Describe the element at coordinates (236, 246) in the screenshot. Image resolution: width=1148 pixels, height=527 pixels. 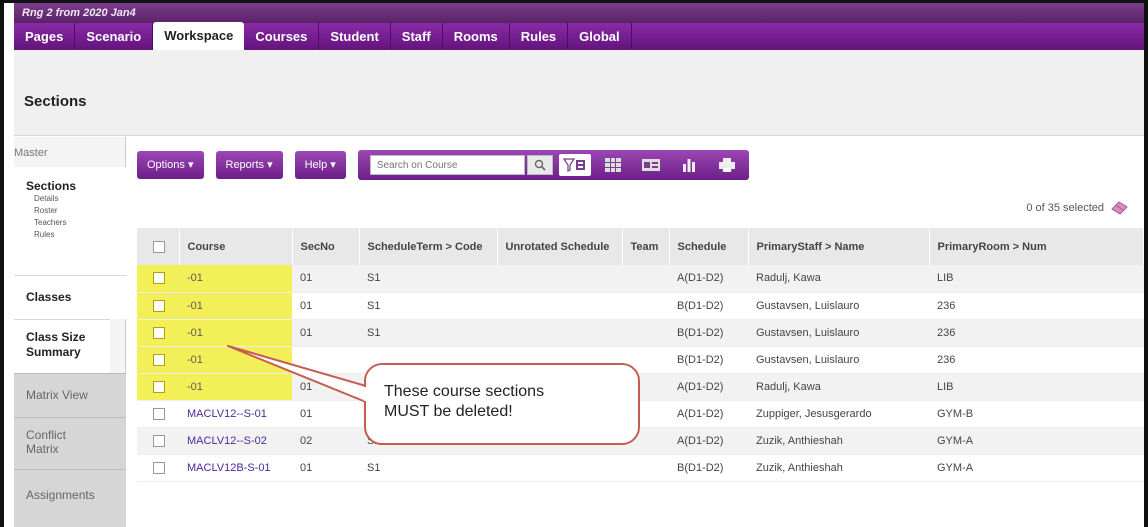
I see `col-course: Course` at that location.